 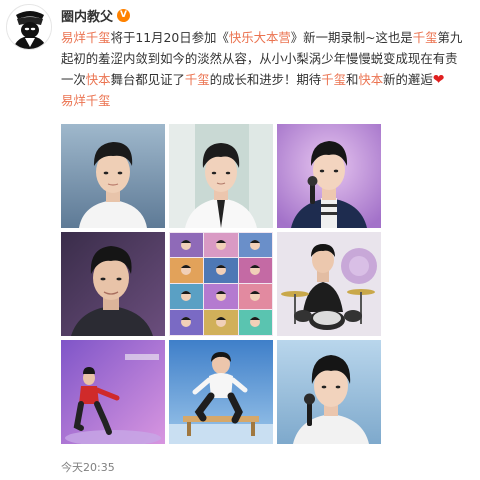 What do you see at coordinates (169, 37) in the screenshot?
I see `text-segment: 将于11月20日参加《` at bounding box center [169, 37].